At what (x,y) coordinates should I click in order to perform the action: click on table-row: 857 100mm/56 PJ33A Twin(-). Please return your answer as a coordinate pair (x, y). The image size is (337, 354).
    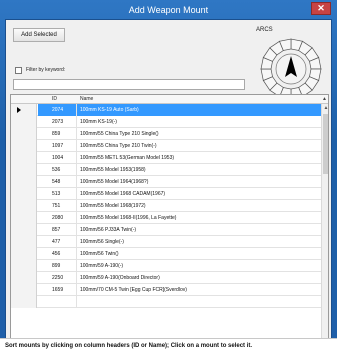
    Looking at the image, I should click on (166, 230).